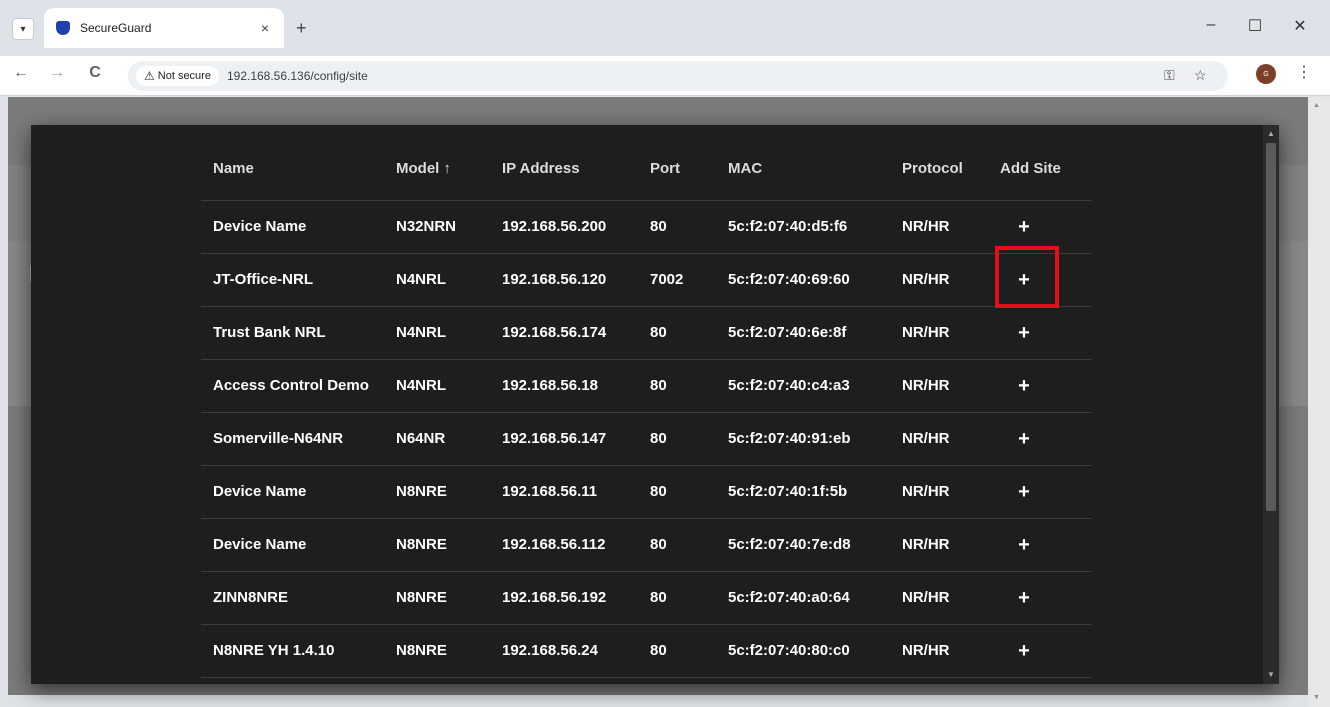 The width and height of the screenshot is (1330, 707). What do you see at coordinates (265, 28) in the screenshot?
I see `tab-close-icon: ×` at bounding box center [265, 28].